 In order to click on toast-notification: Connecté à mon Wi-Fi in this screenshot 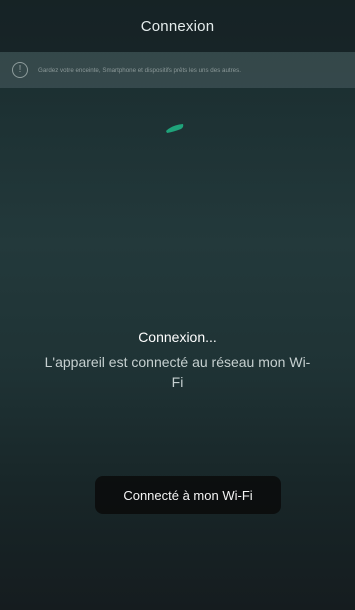, I will do `click(188, 495)`.